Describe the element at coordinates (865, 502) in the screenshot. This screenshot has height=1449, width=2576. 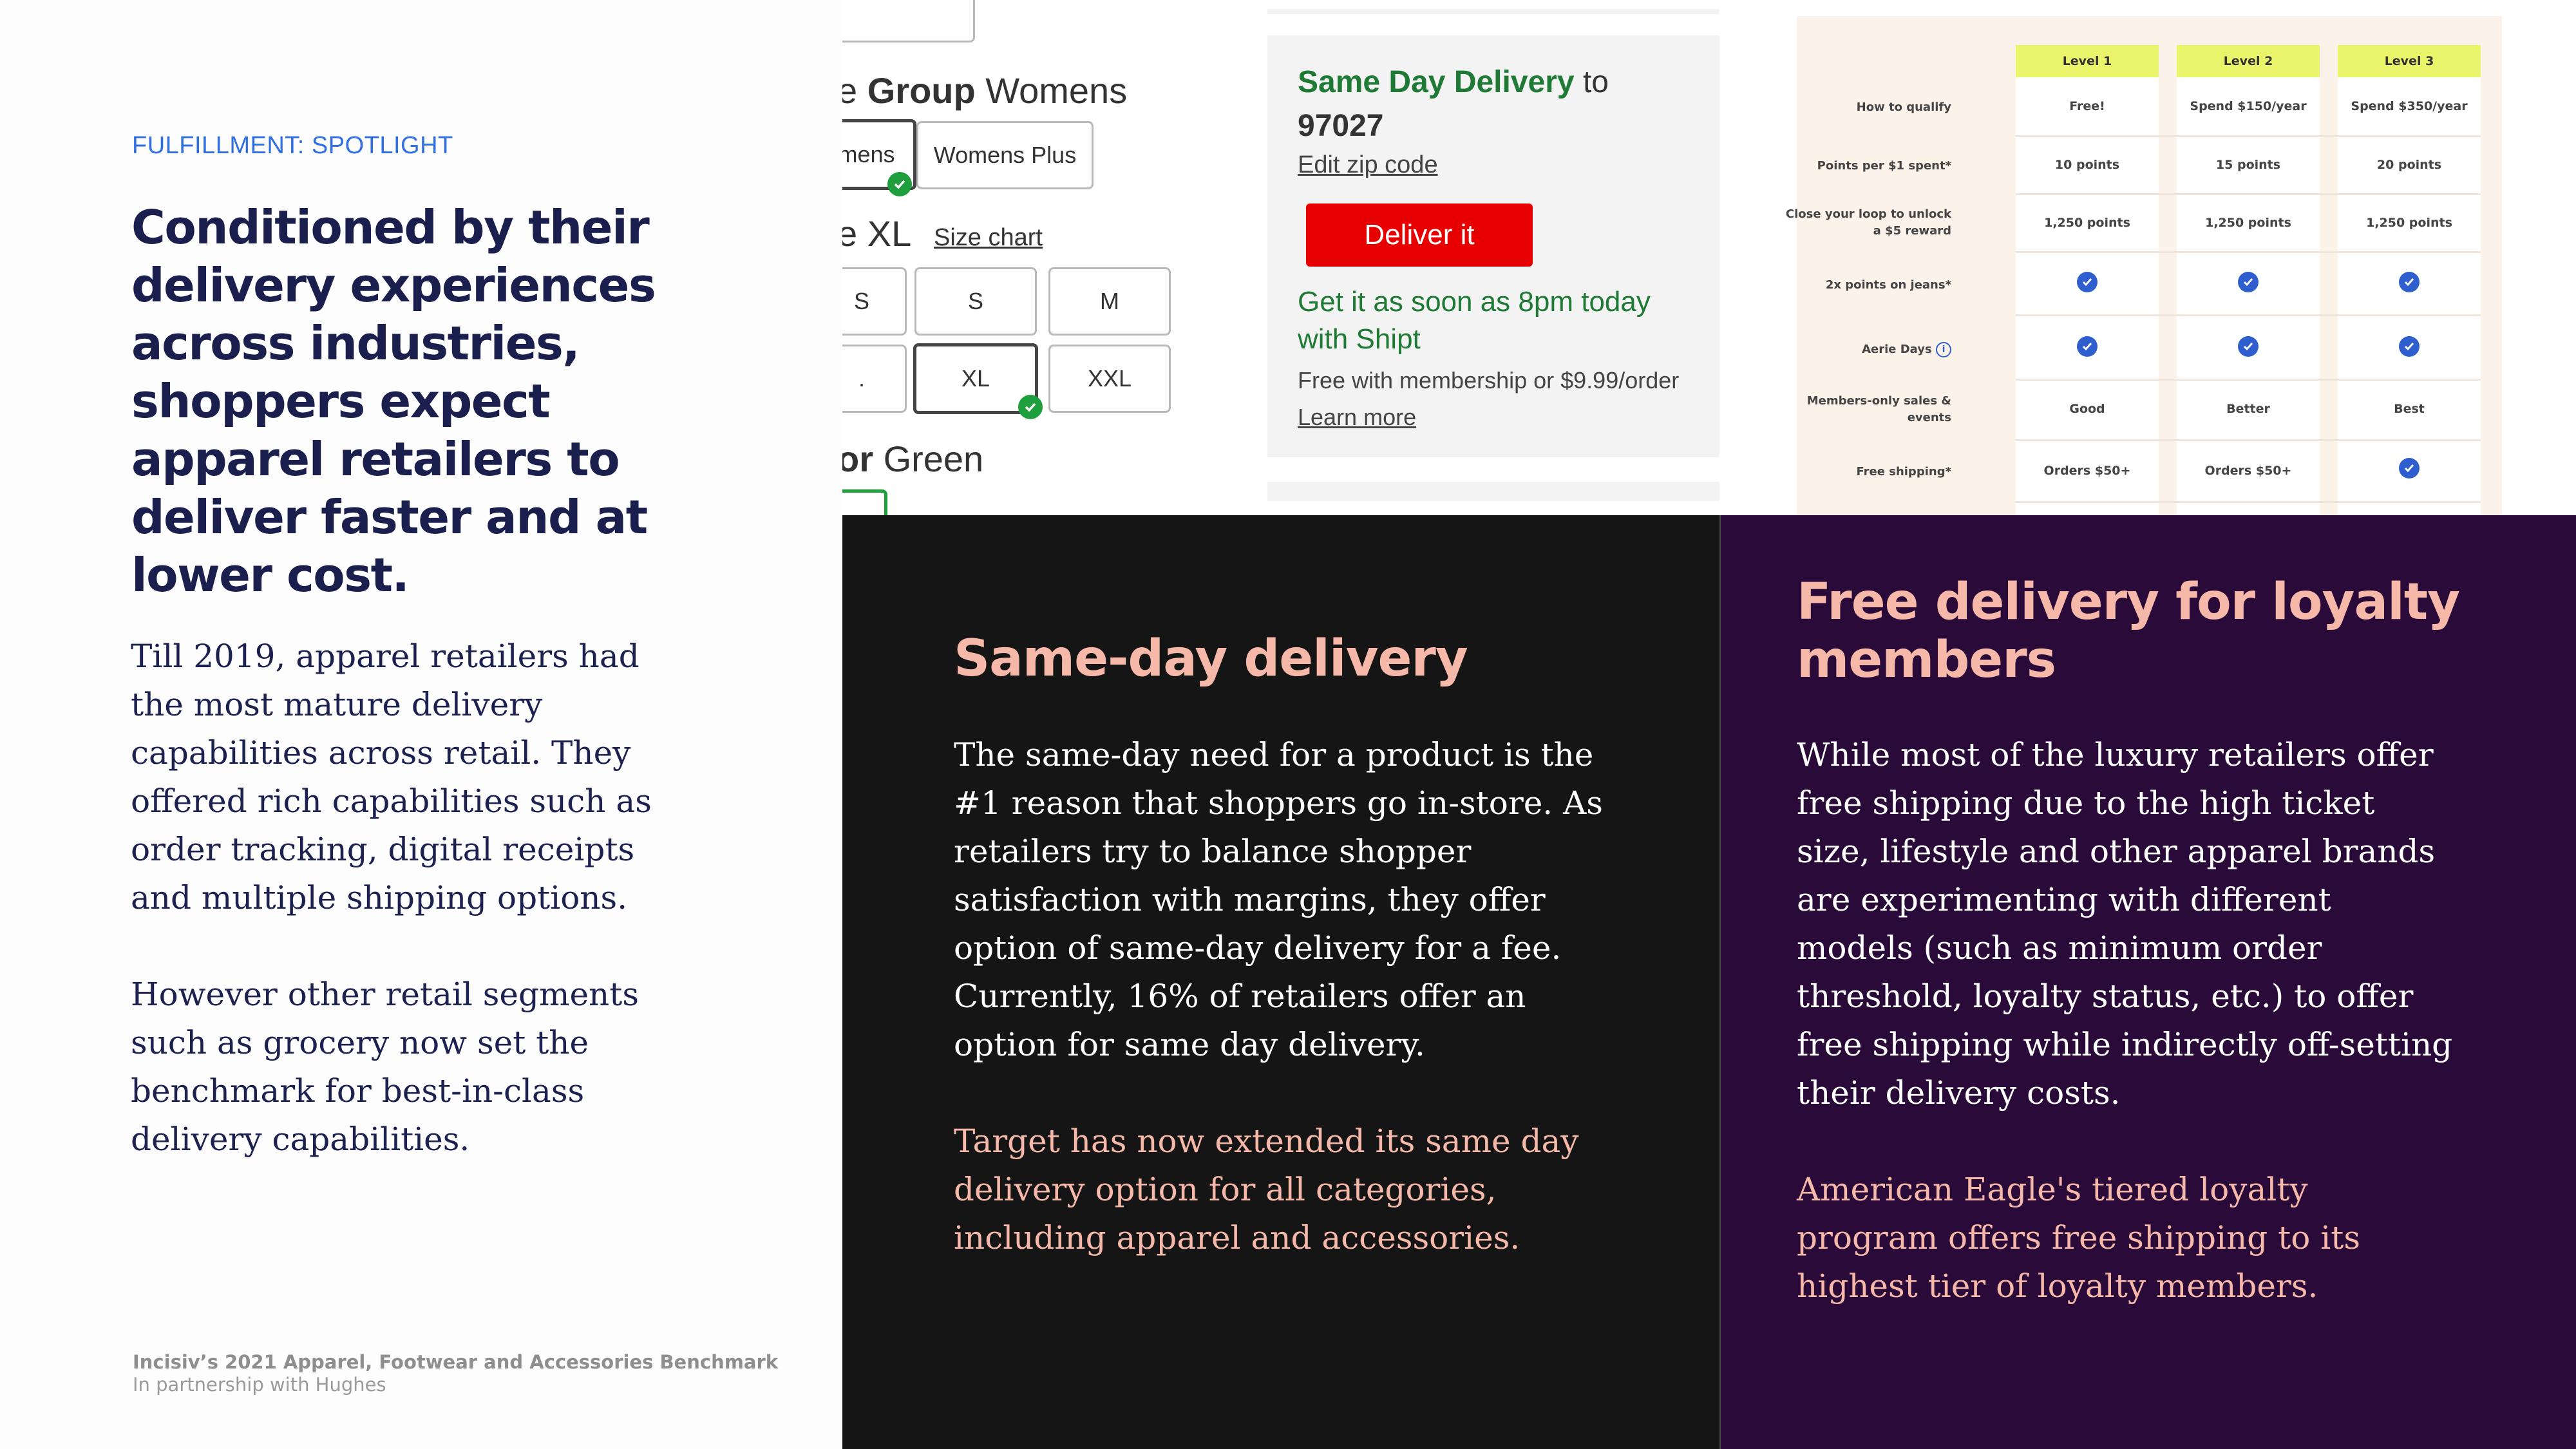
I see `color-swatch-green` at that location.